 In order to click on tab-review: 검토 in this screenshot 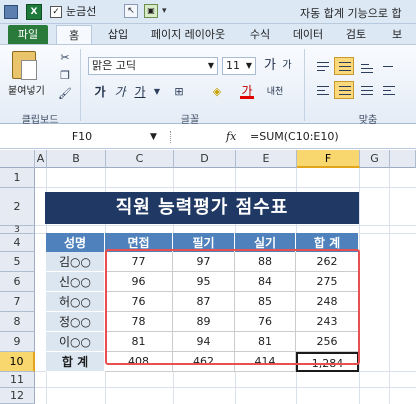, I will do `click(356, 34)`.